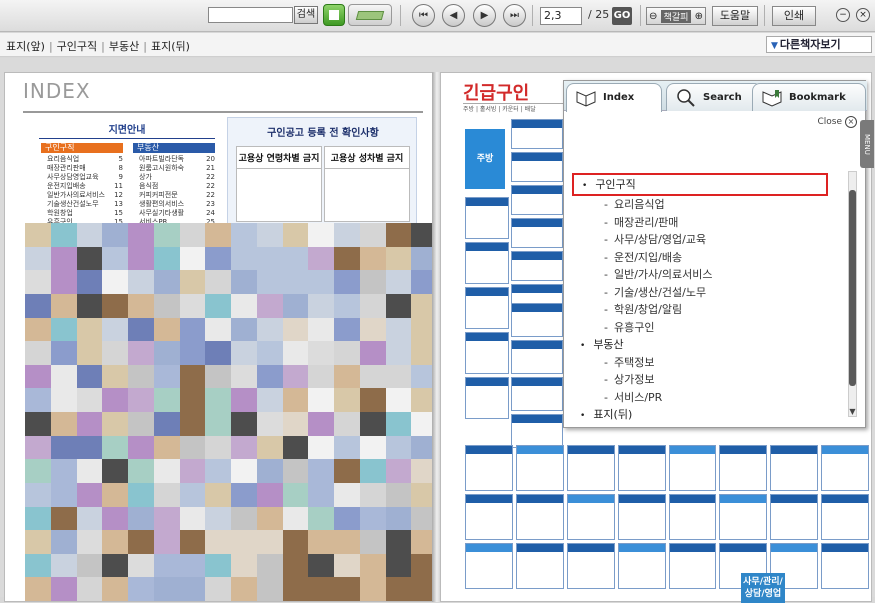 This screenshot has width=875, height=603. What do you see at coordinates (863, 15) in the screenshot?
I see `close-icon: ×` at bounding box center [863, 15].